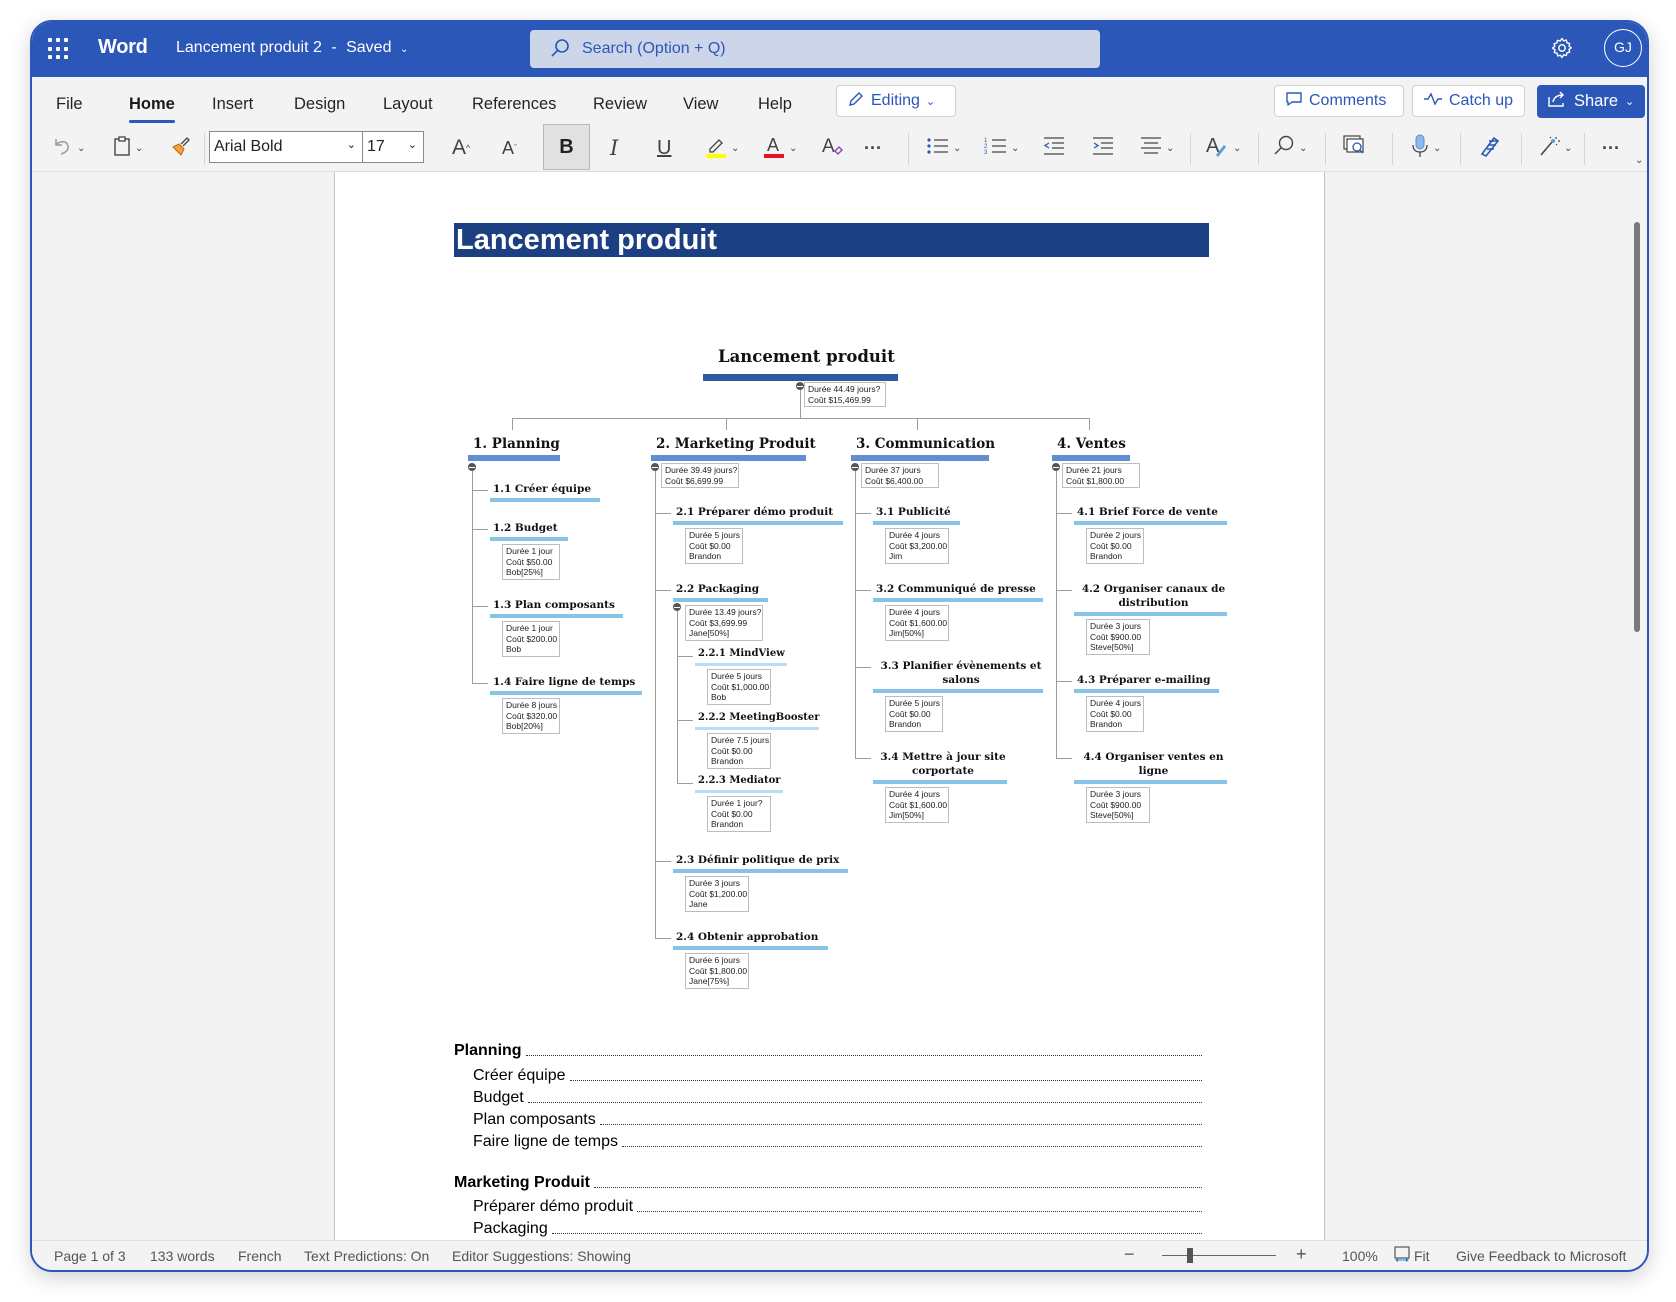  Describe the element at coordinates (1490, 148) in the screenshot. I see `editor-button` at that location.